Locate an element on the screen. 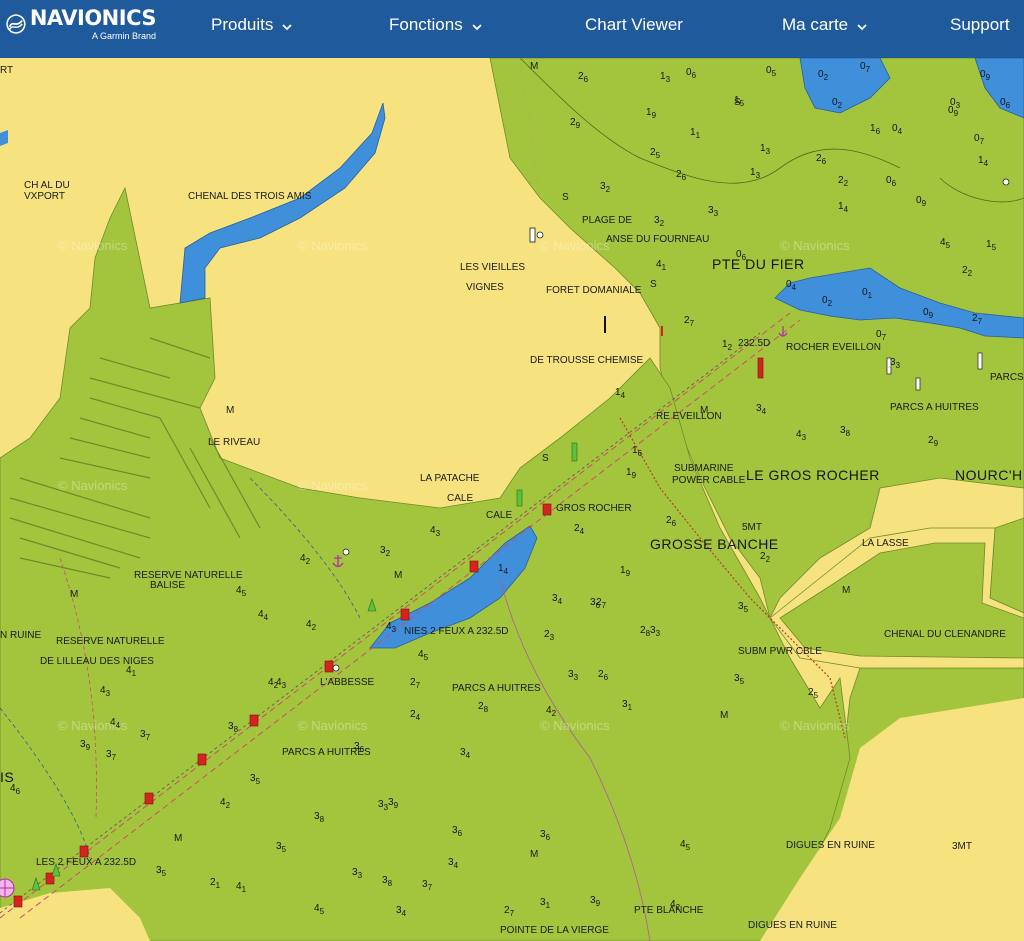  depth-sounding: 24 is located at coordinates (579, 529).